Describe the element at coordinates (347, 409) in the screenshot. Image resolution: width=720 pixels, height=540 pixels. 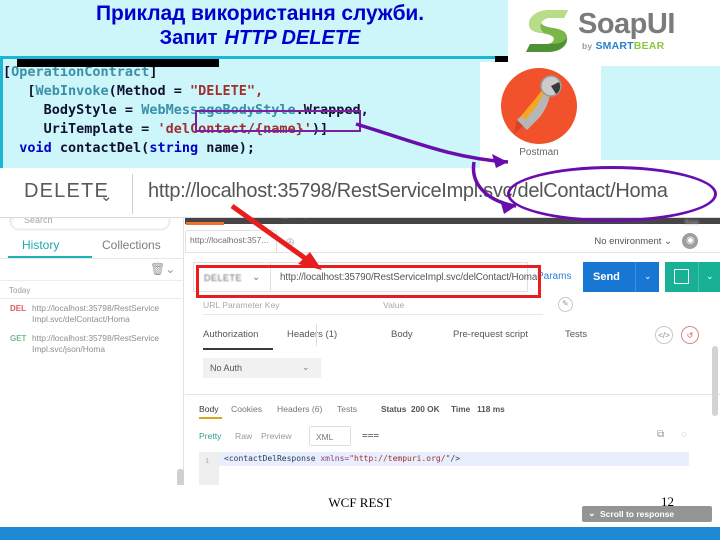
I see `response-tab-tests: Tests` at that location.